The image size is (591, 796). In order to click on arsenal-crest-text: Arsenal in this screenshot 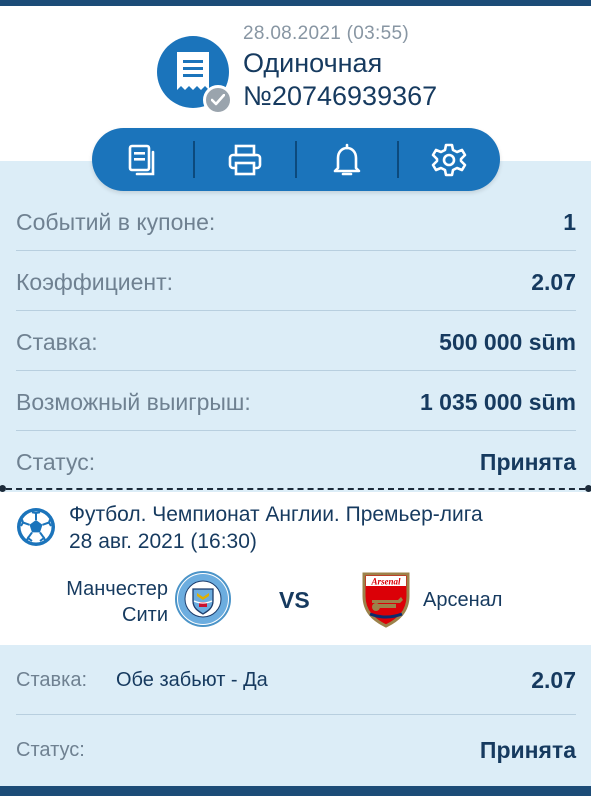, I will do `click(385, 582)`.